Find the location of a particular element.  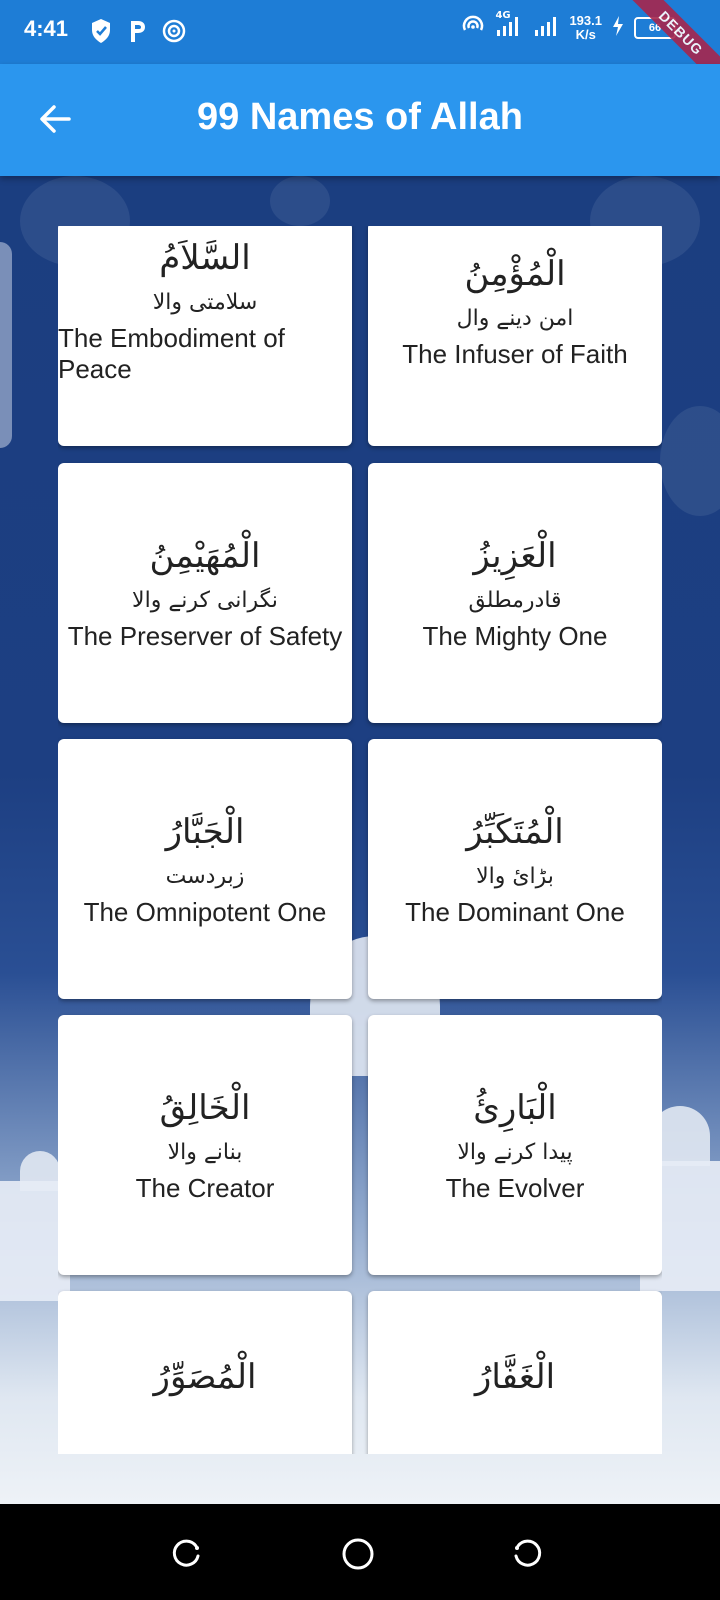

name-card: الْعَزِيزُ قادرمطلق The Mighty One is located at coordinates (515, 593).